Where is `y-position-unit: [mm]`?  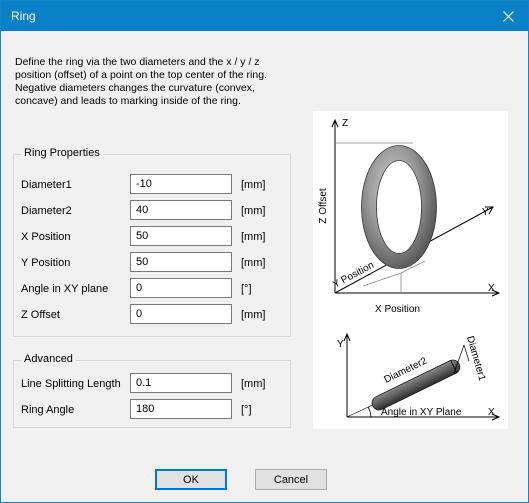 y-position-unit: [mm] is located at coordinates (253, 263).